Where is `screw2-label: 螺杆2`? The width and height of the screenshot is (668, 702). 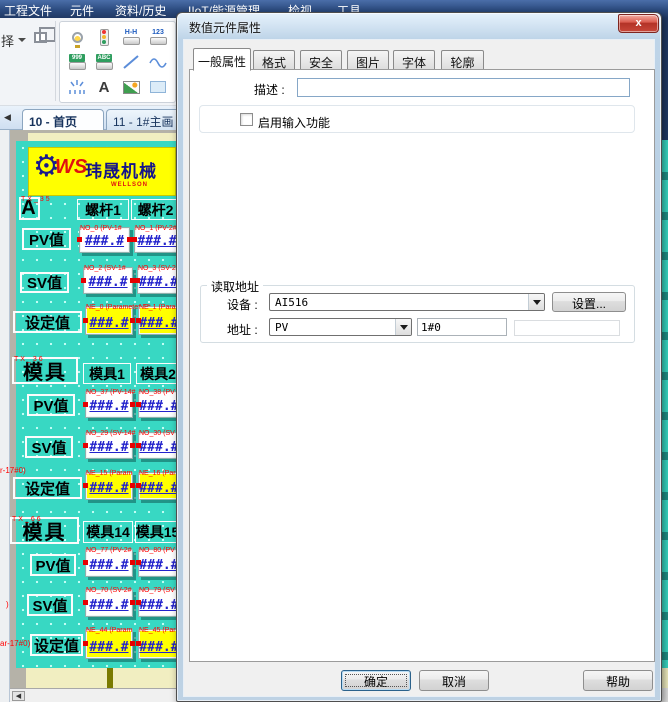
screw2-label: 螺杆2 is located at coordinates (155, 209).